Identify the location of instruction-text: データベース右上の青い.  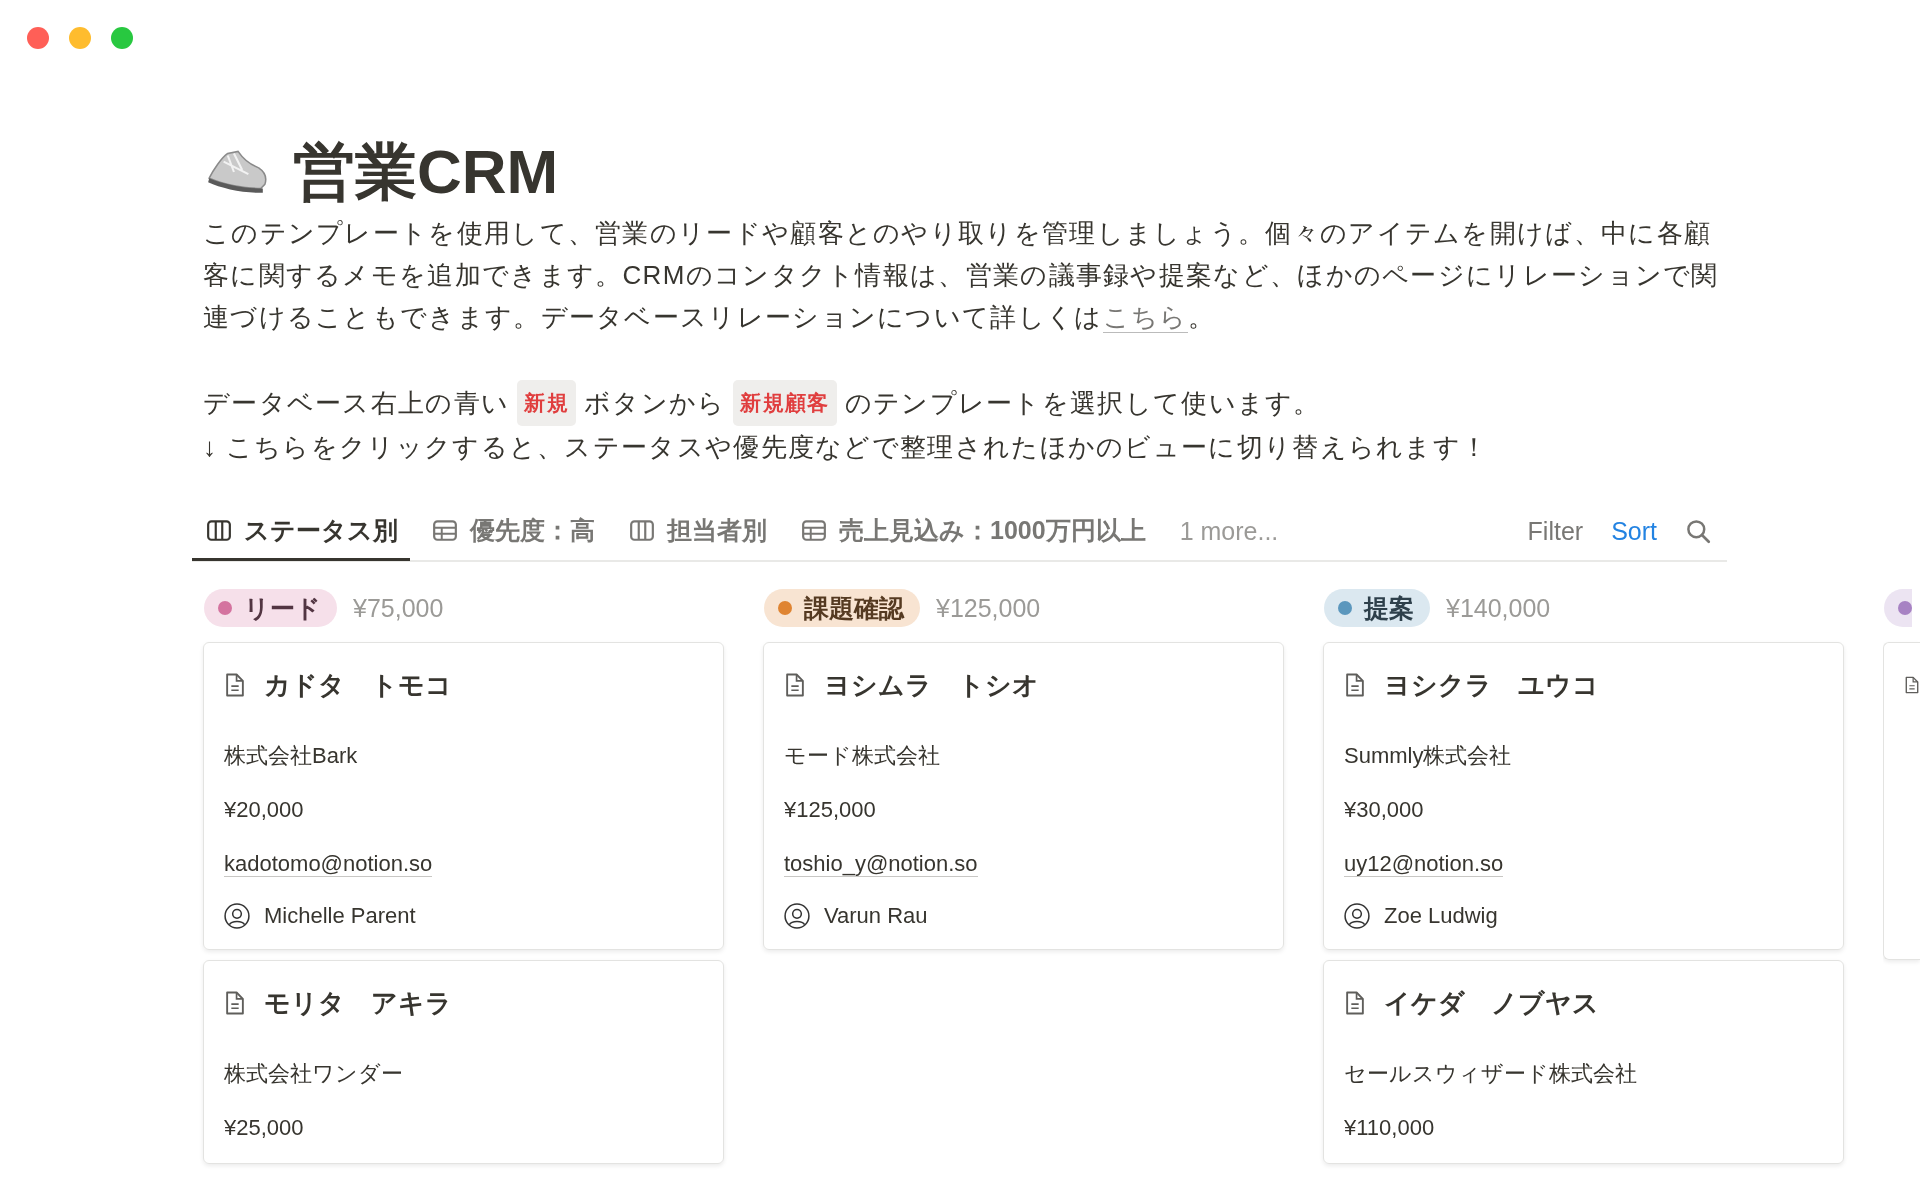
(356, 403).